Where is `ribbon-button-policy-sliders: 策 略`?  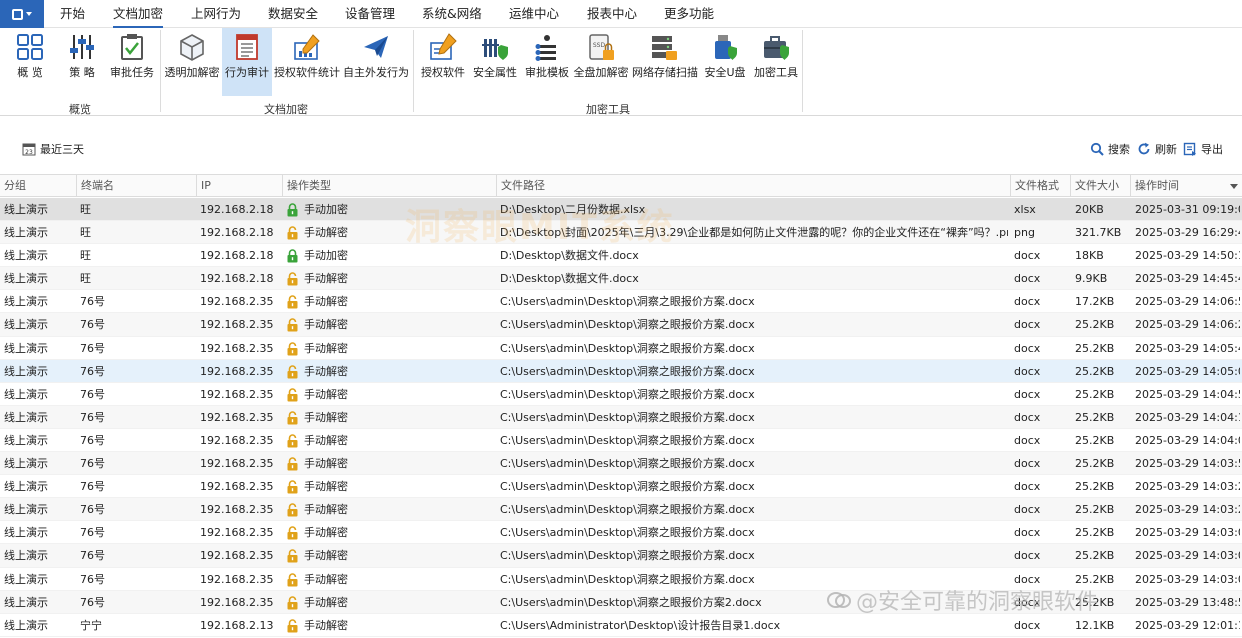 ribbon-button-policy-sliders: 策 略 is located at coordinates (82, 62).